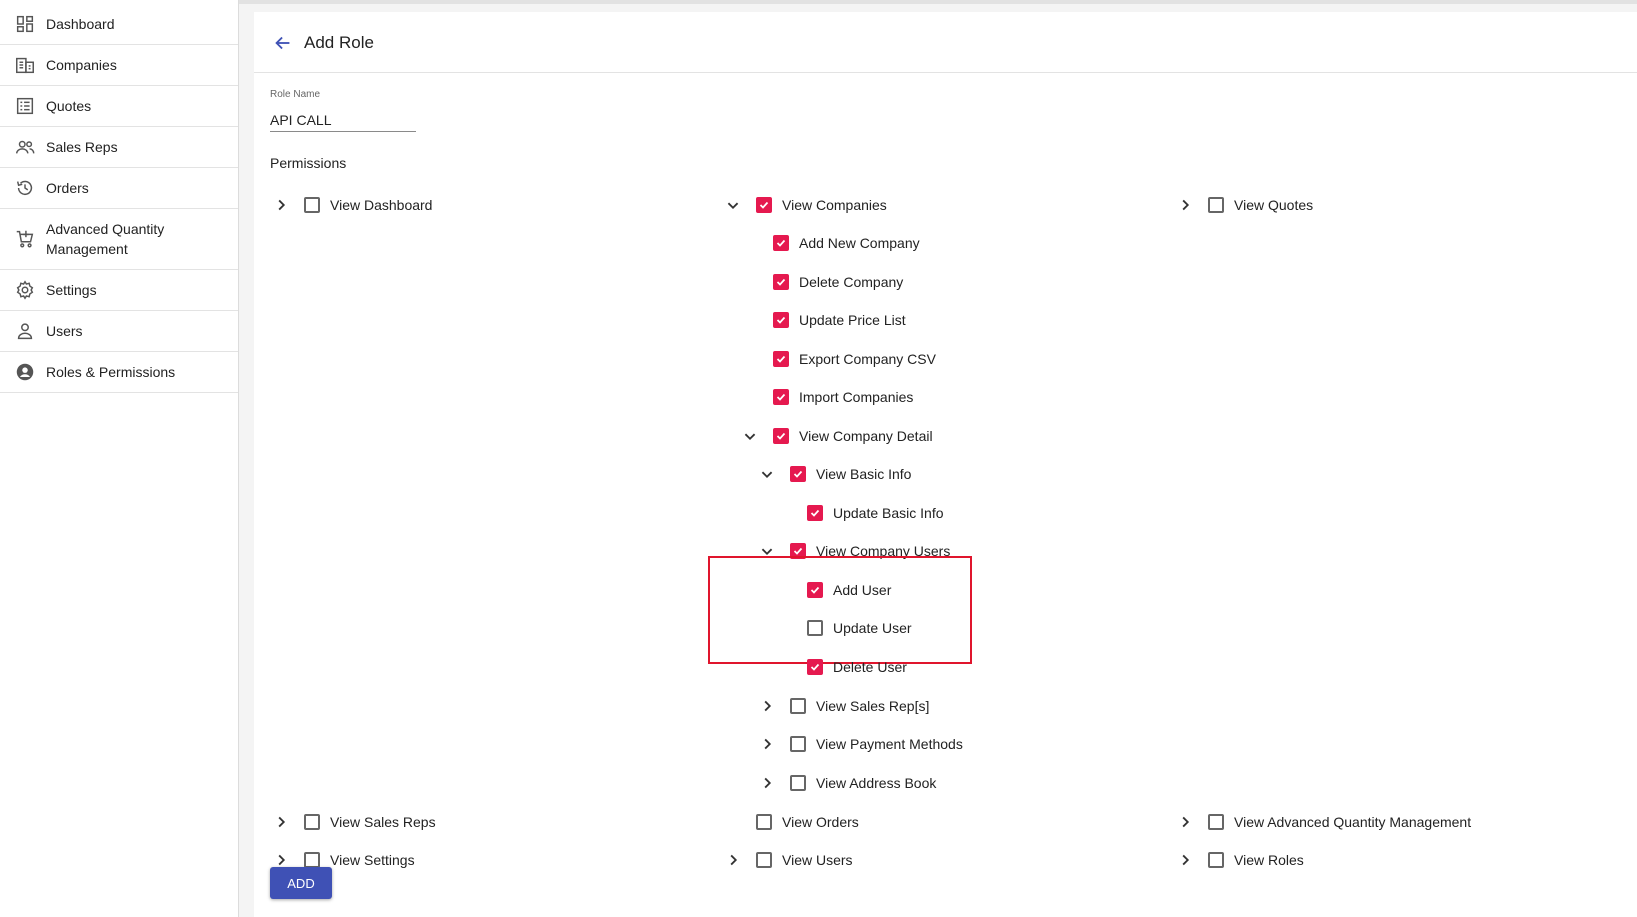 This screenshot has width=1637, height=917. I want to click on cart-icon, so click(25, 239).